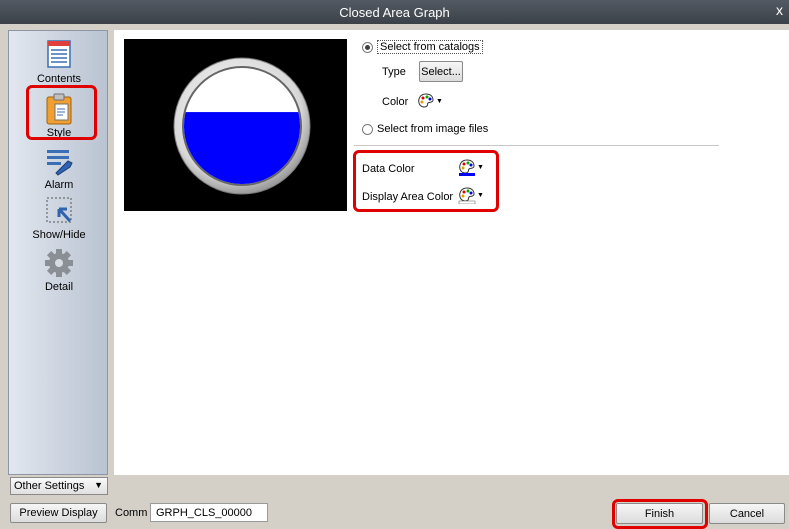  I want to click on window-title: Closed Area Graph, so click(394, 12).